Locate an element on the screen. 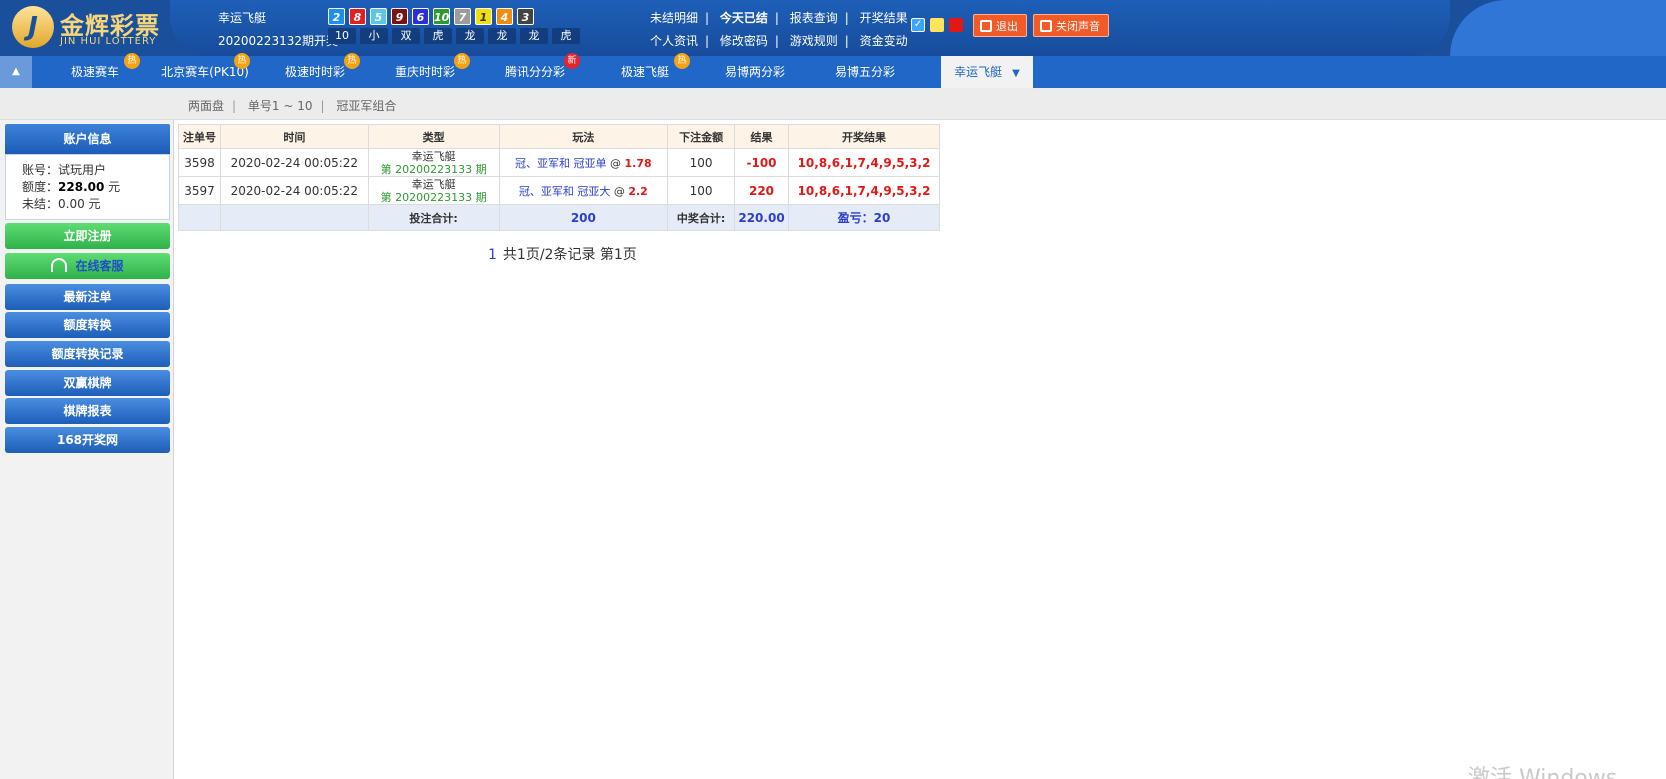  bet-at: @ is located at coordinates (615, 163).